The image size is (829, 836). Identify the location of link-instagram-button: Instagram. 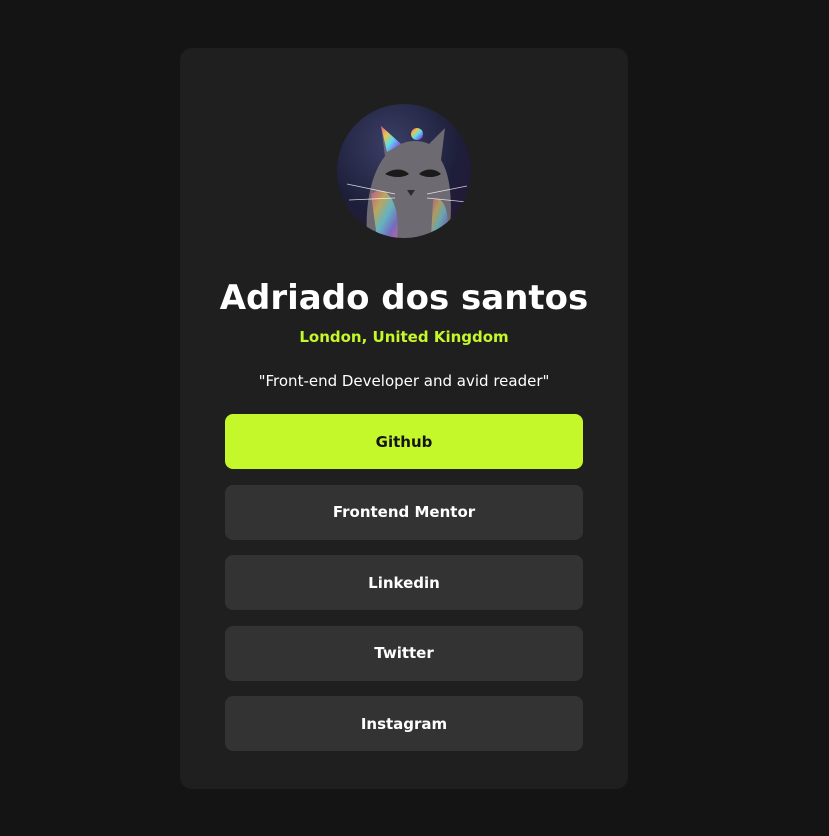
(404, 723).